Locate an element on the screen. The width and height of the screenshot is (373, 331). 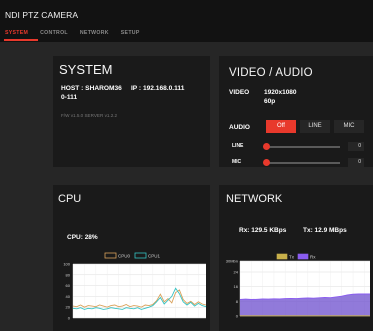
cpu-y-tick: 80 is located at coordinates (68, 274).